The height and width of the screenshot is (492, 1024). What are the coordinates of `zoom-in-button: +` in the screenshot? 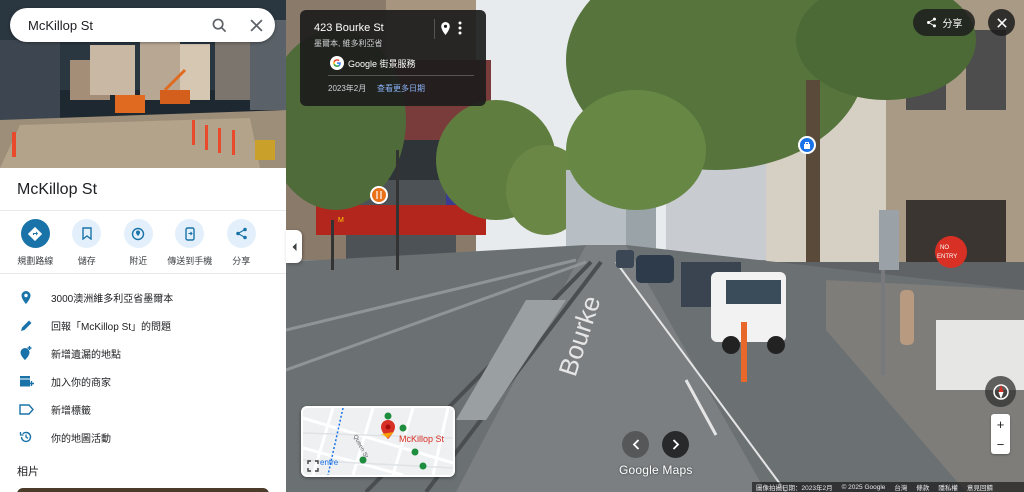 It's located at (1000, 424).